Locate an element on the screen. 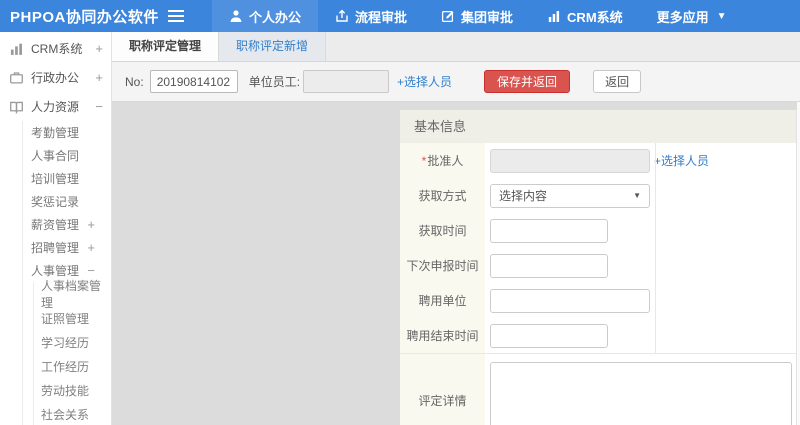  menu-label: 集团审批 is located at coordinates (487, 17).